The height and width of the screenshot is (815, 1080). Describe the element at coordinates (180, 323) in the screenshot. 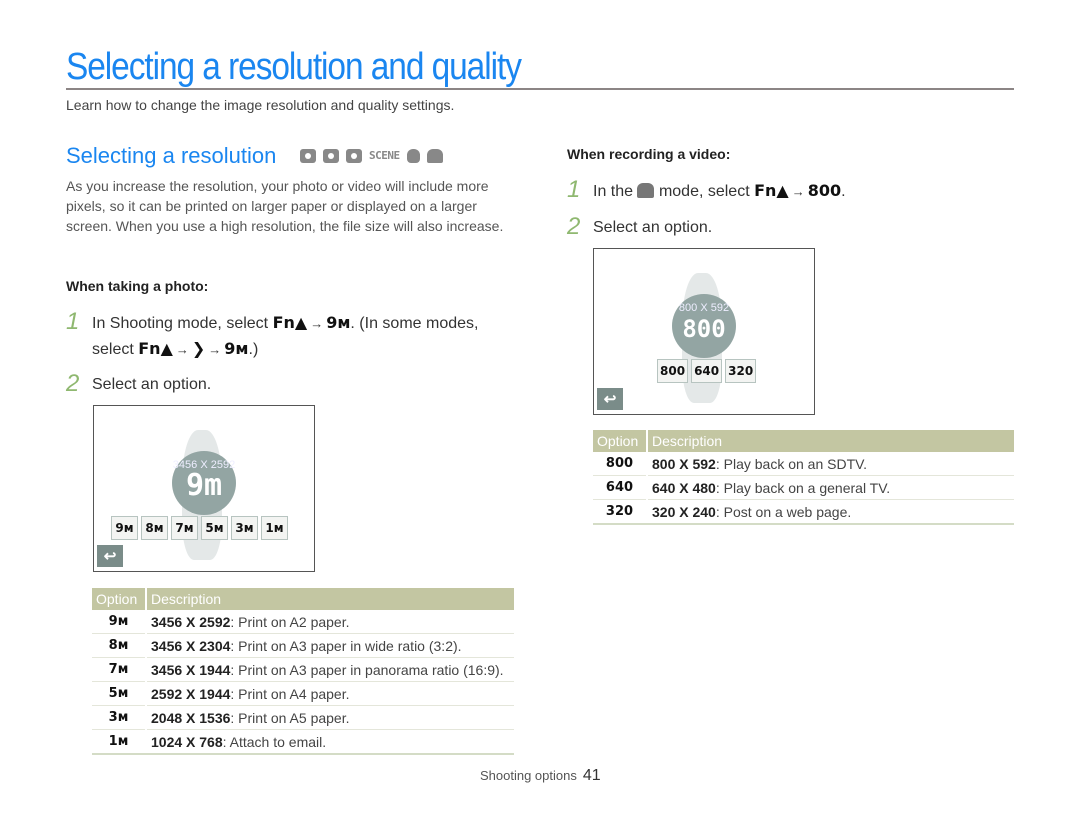

I see `step-text-a: In Shooting mode, select` at that location.